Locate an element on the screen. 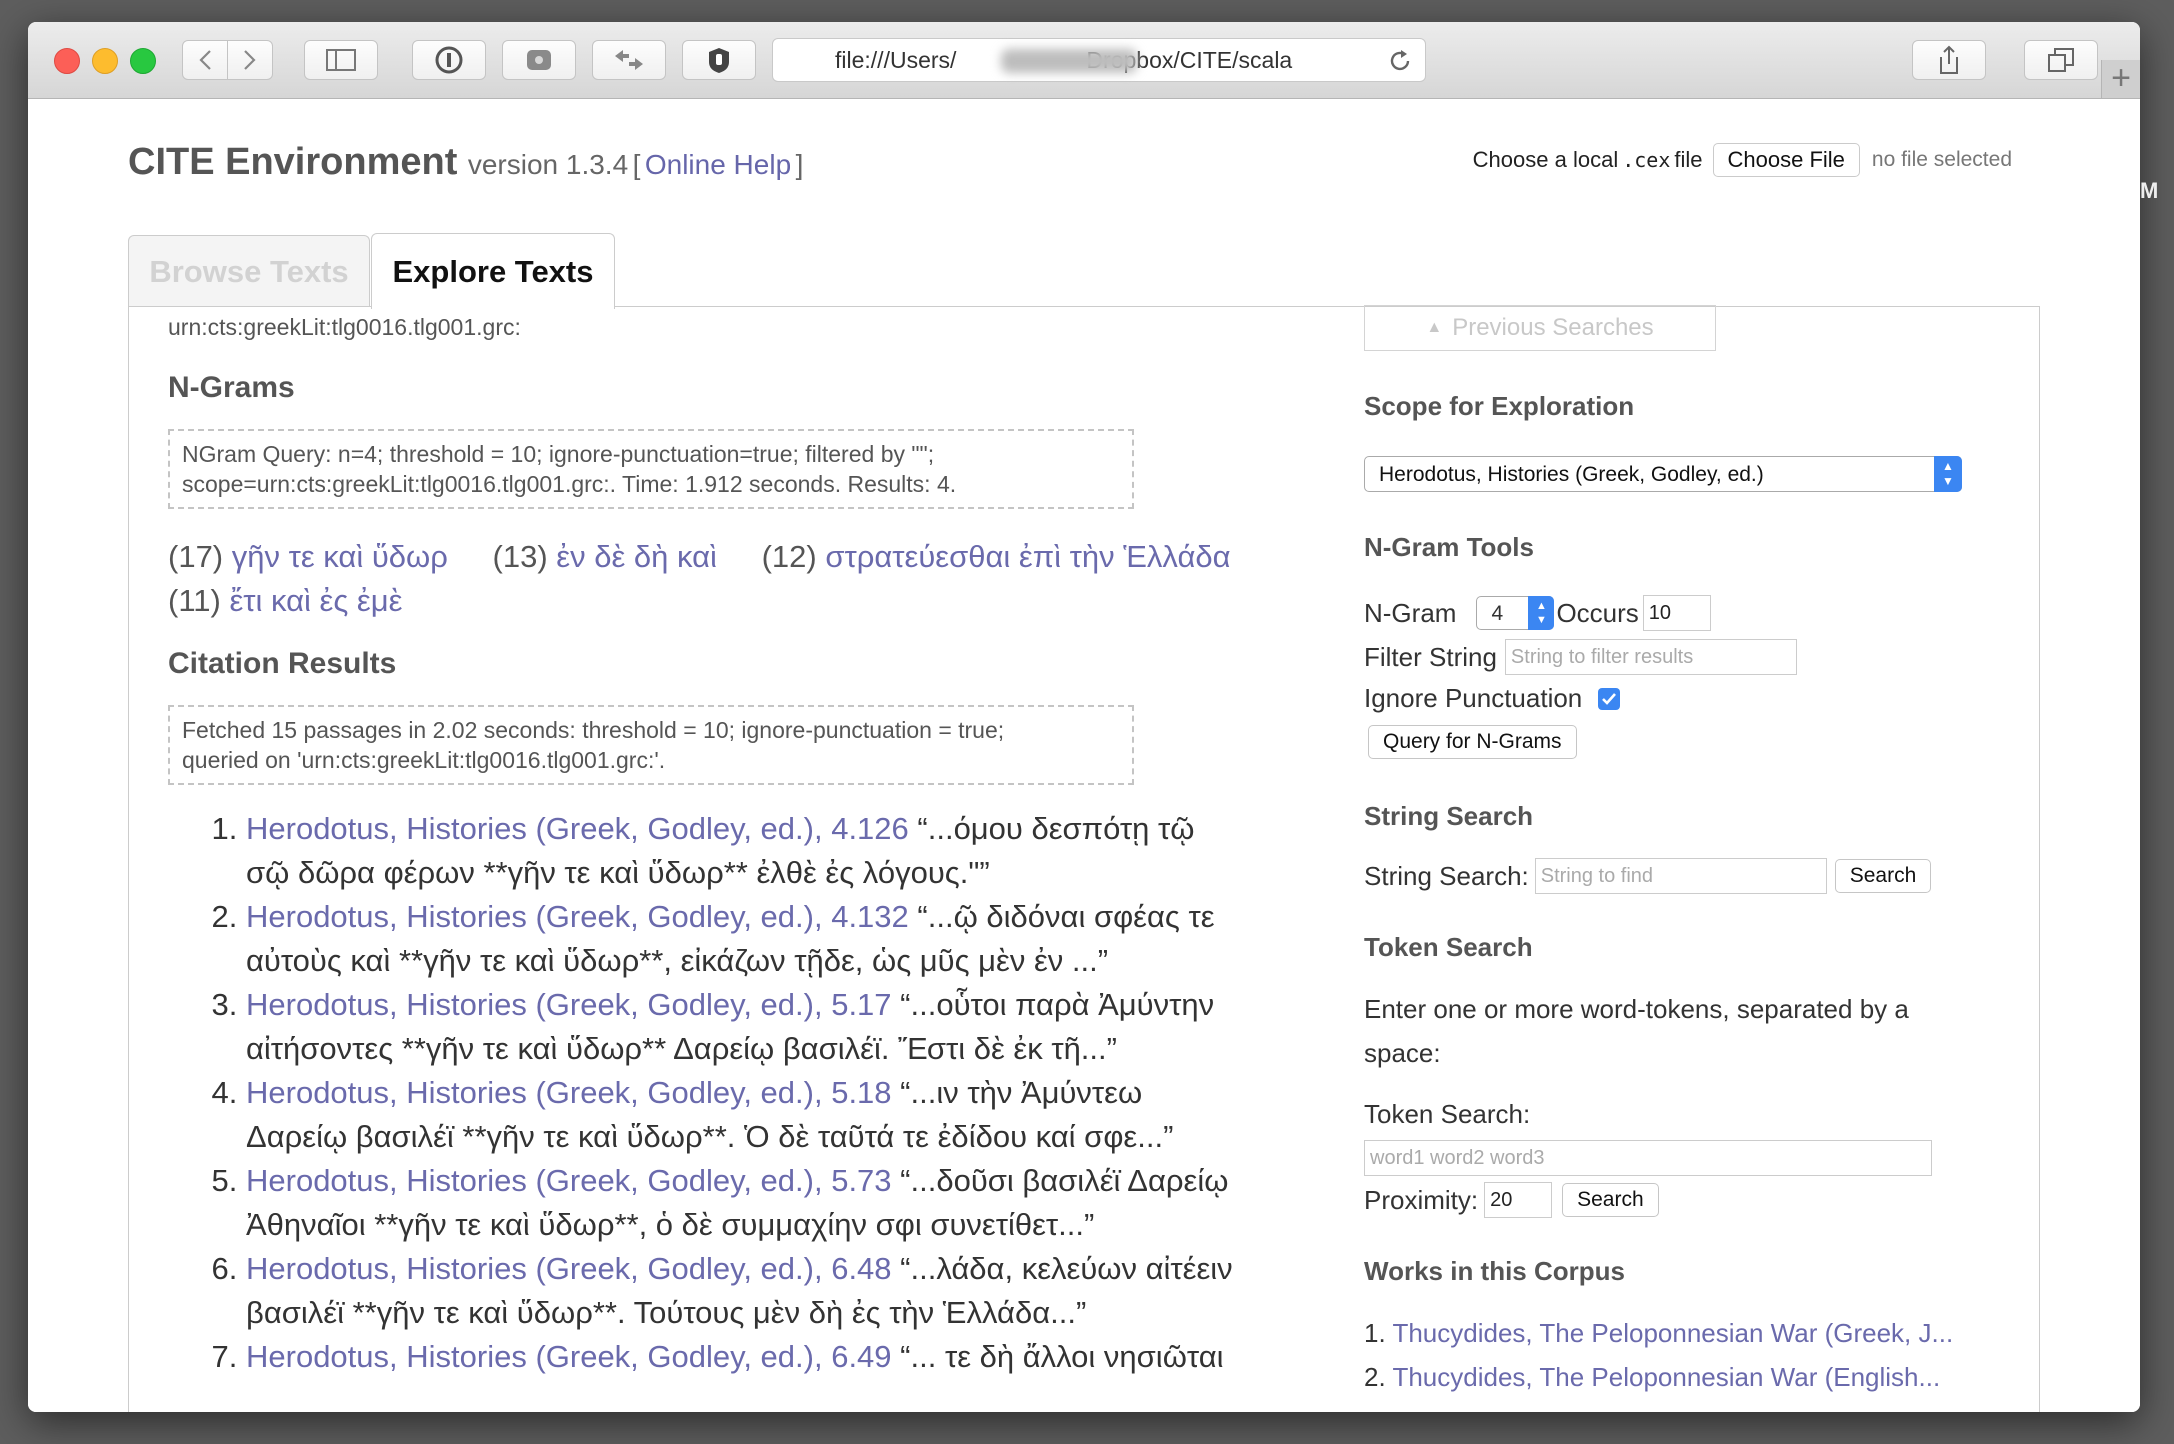 Image resolution: width=2174 pixels, height=1444 pixels. tabs-overview-button is located at coordinates (2061, 60).